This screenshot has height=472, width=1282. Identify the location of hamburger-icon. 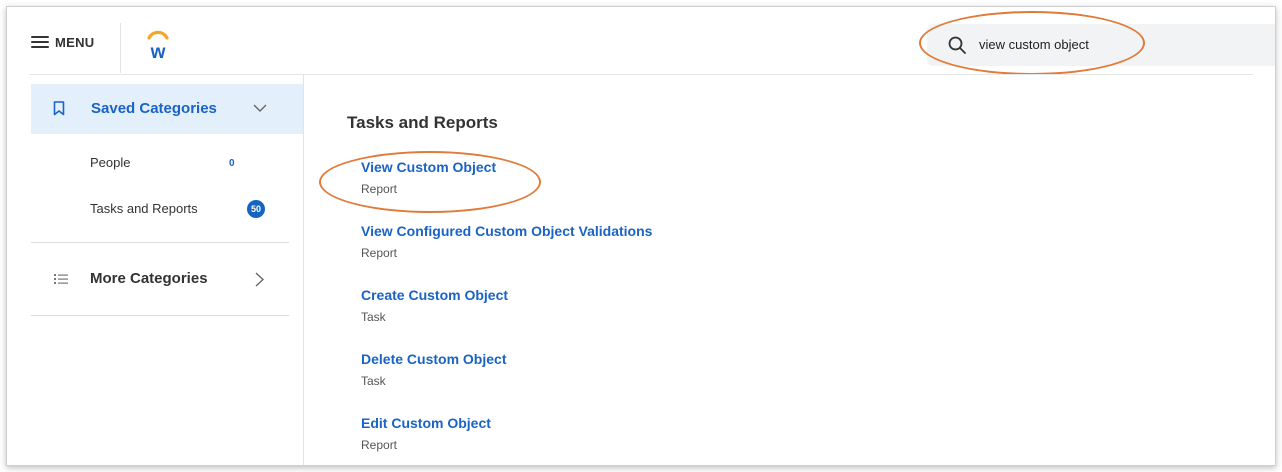
(40, 42).